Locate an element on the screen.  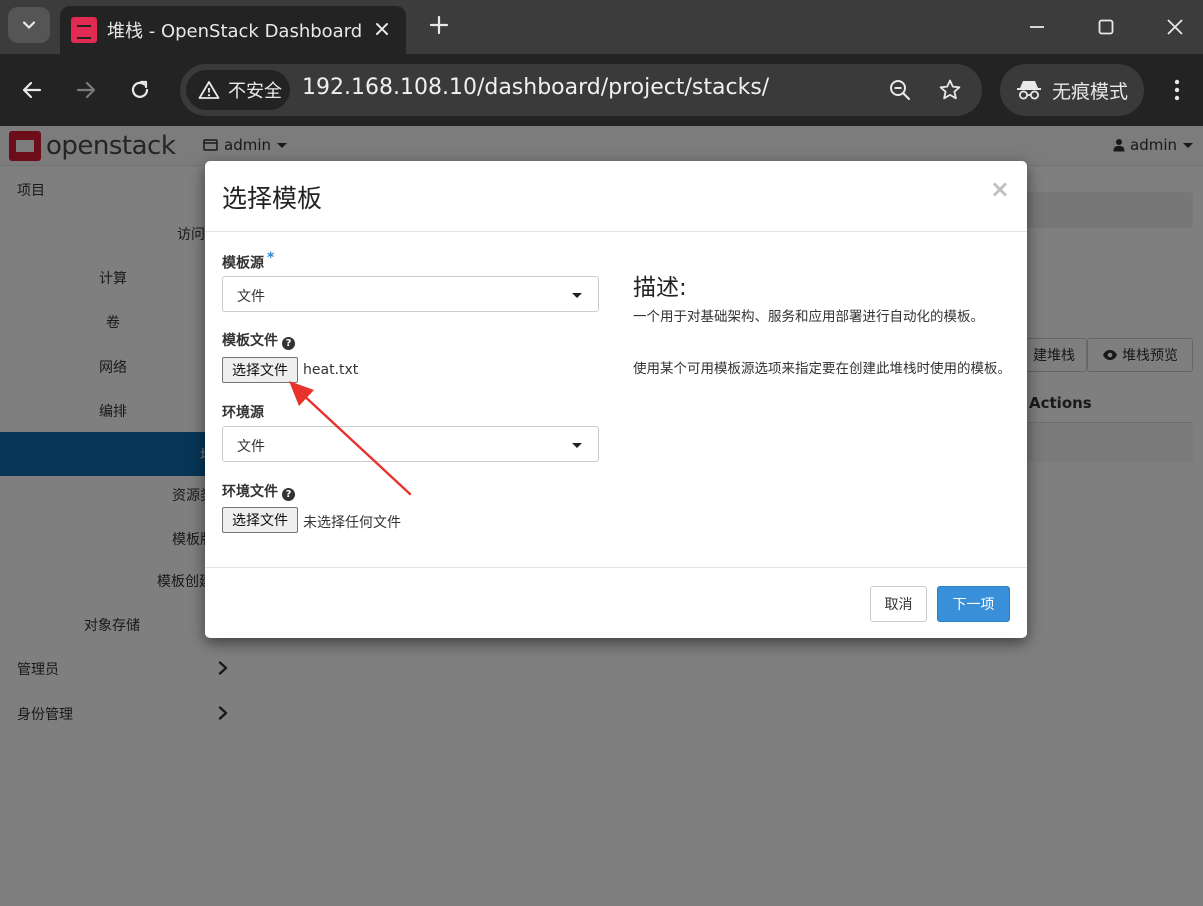
arrow-left-icon is located at coordinates (32, 90).